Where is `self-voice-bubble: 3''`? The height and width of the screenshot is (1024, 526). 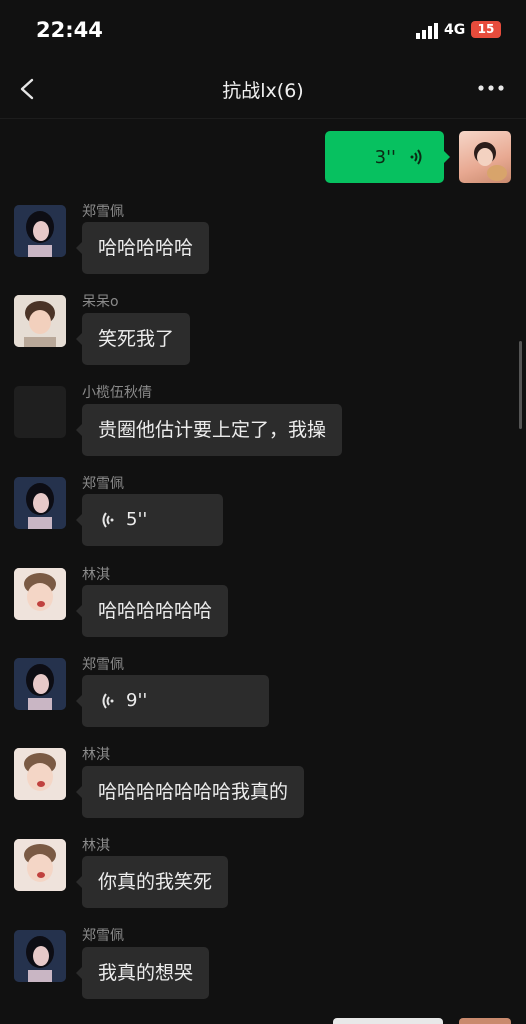 self-voice-bubble: 3'' is located at coordinates (387, 157).